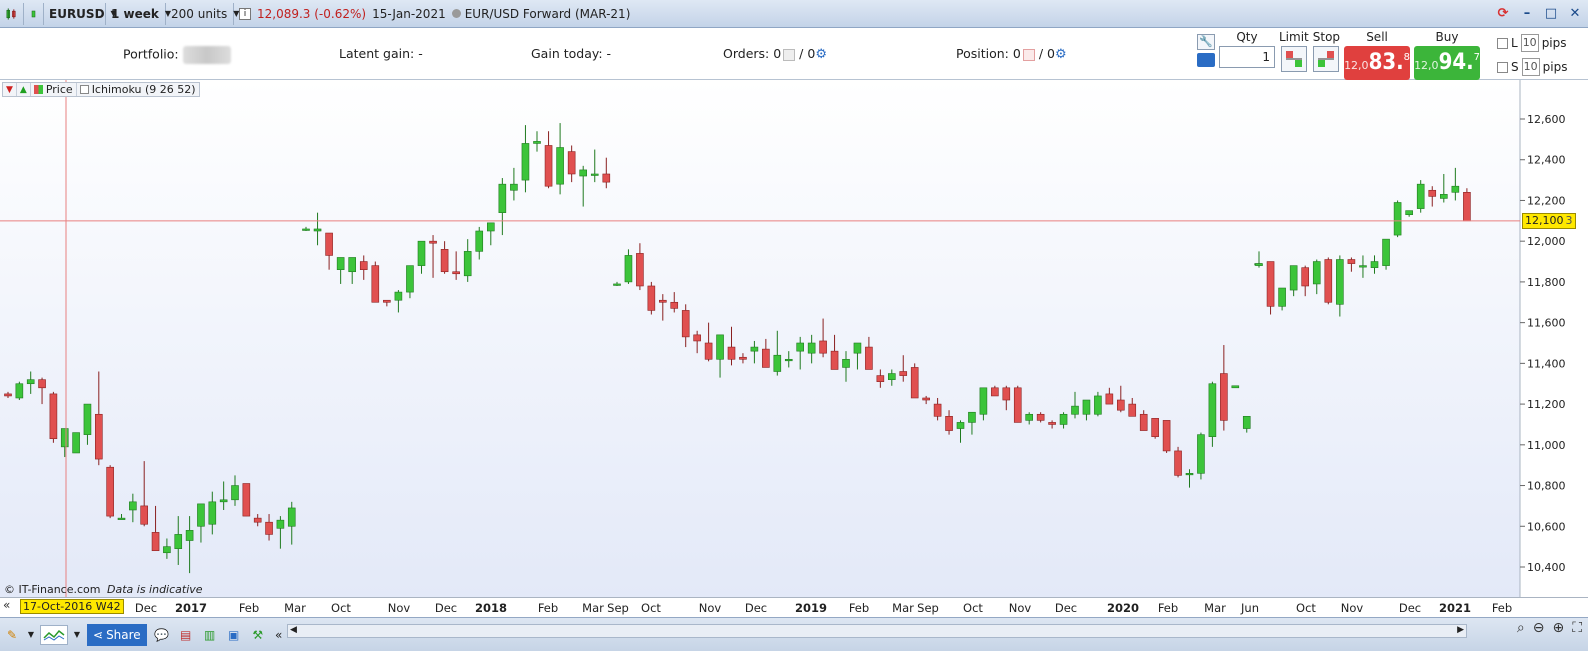 This screenshot has height=651, width=1588. I want to click on scroll-up-button: ▲, so click(24, 89).